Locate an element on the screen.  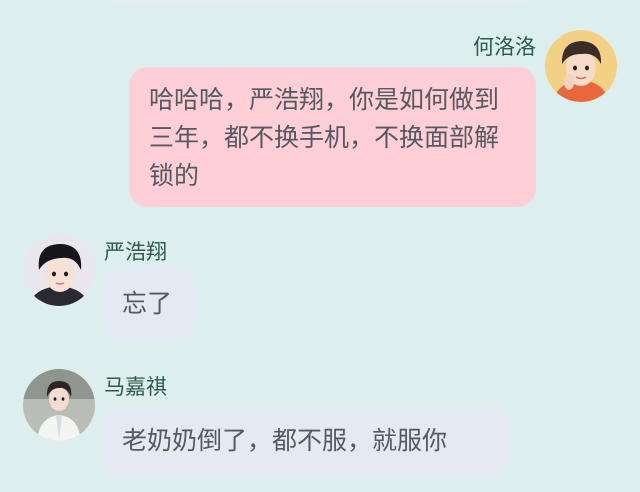
sender-name: 何洛洛 is located at coordinates (504, 47).